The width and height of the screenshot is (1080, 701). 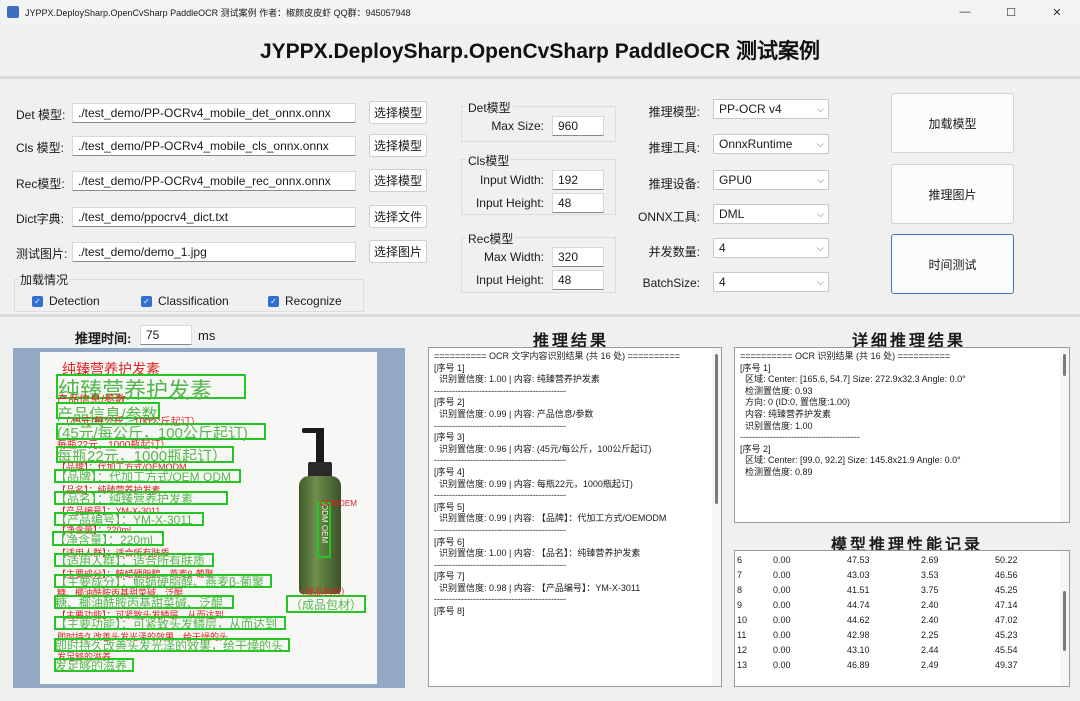 What do you see at coordinates (305, 301) in the screenshot?
I see `recognize-checkbox: ✓ Recognize` at bounding box center [305, 301].